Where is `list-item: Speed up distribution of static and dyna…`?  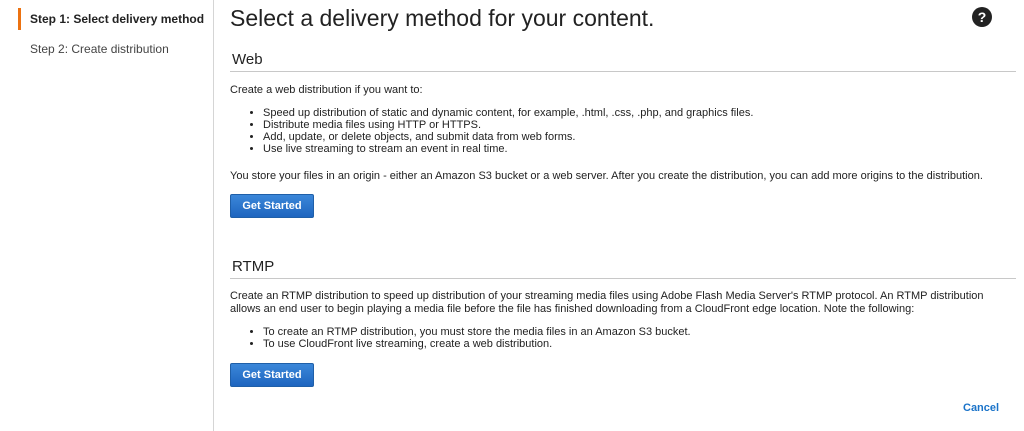
list-item: Speed up distribution of static and dyna… is located at coordinates (643, 113).